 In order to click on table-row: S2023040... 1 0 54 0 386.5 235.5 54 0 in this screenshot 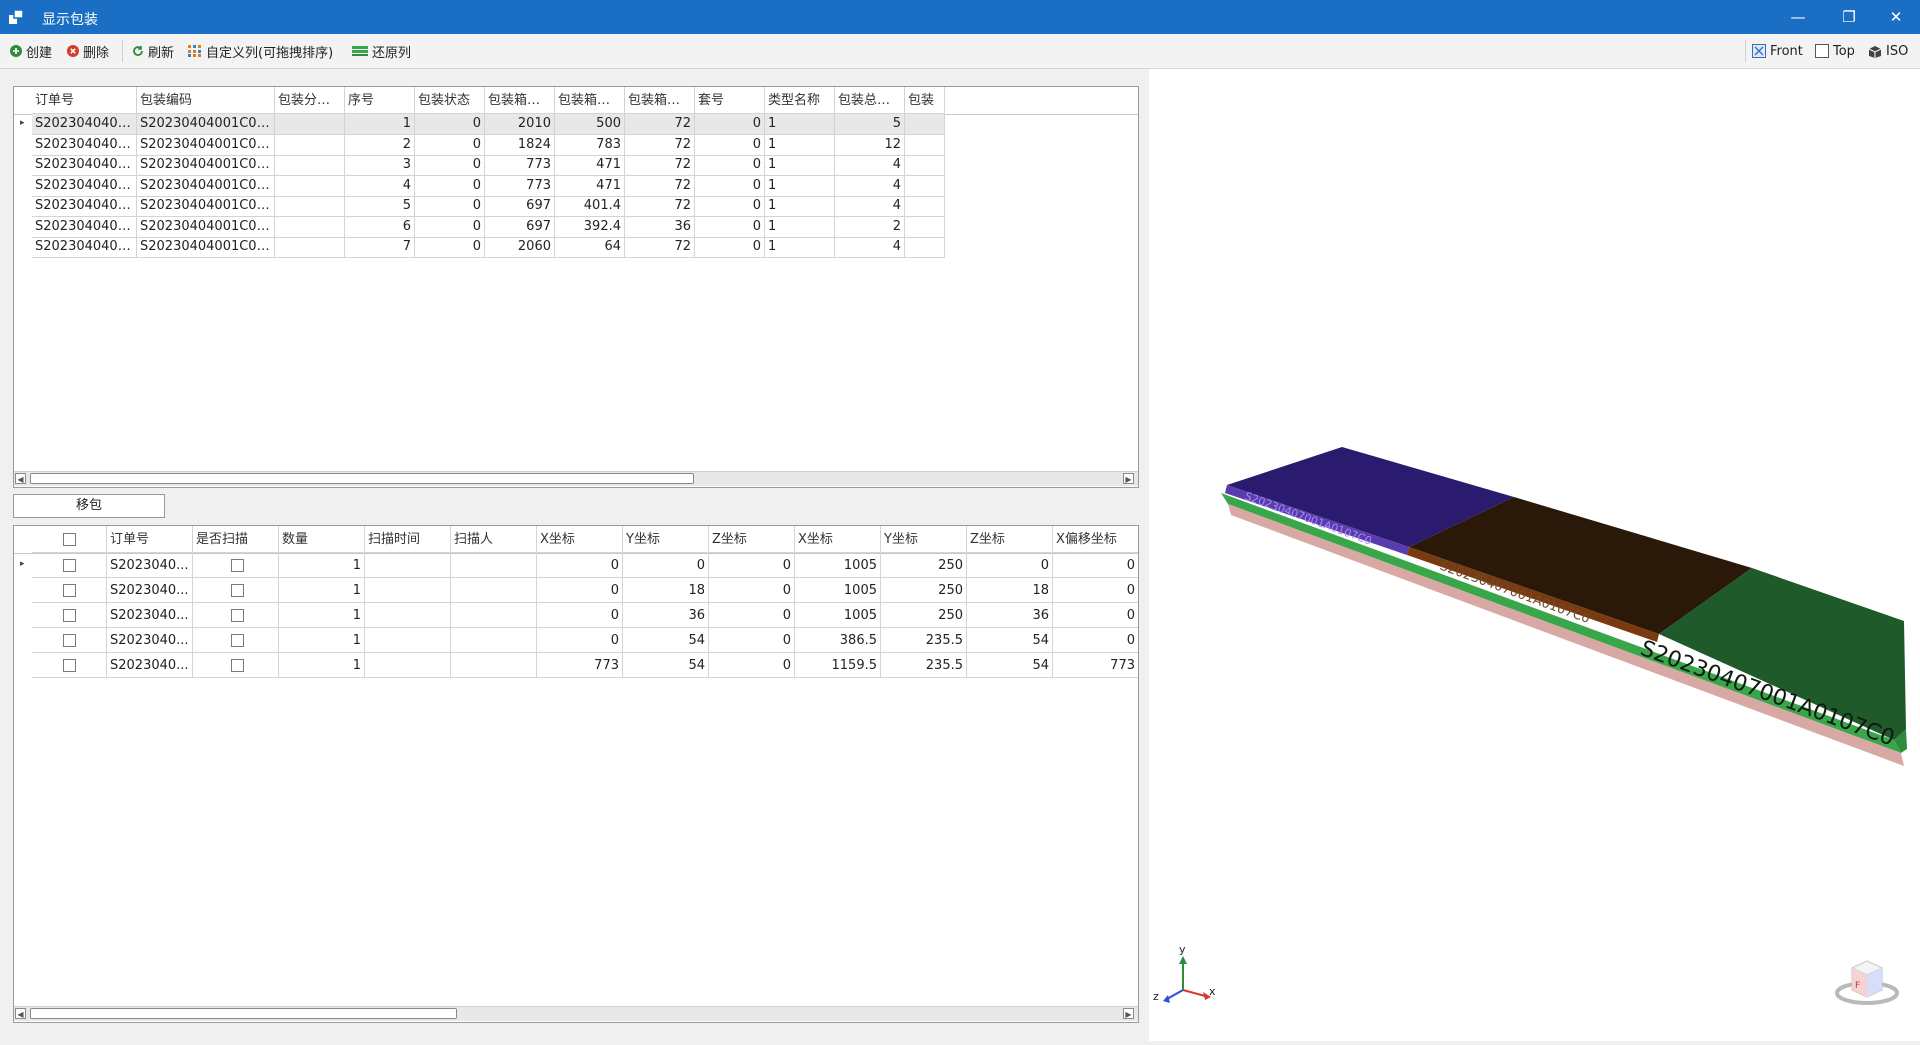, I will do `click(576, 640)`.